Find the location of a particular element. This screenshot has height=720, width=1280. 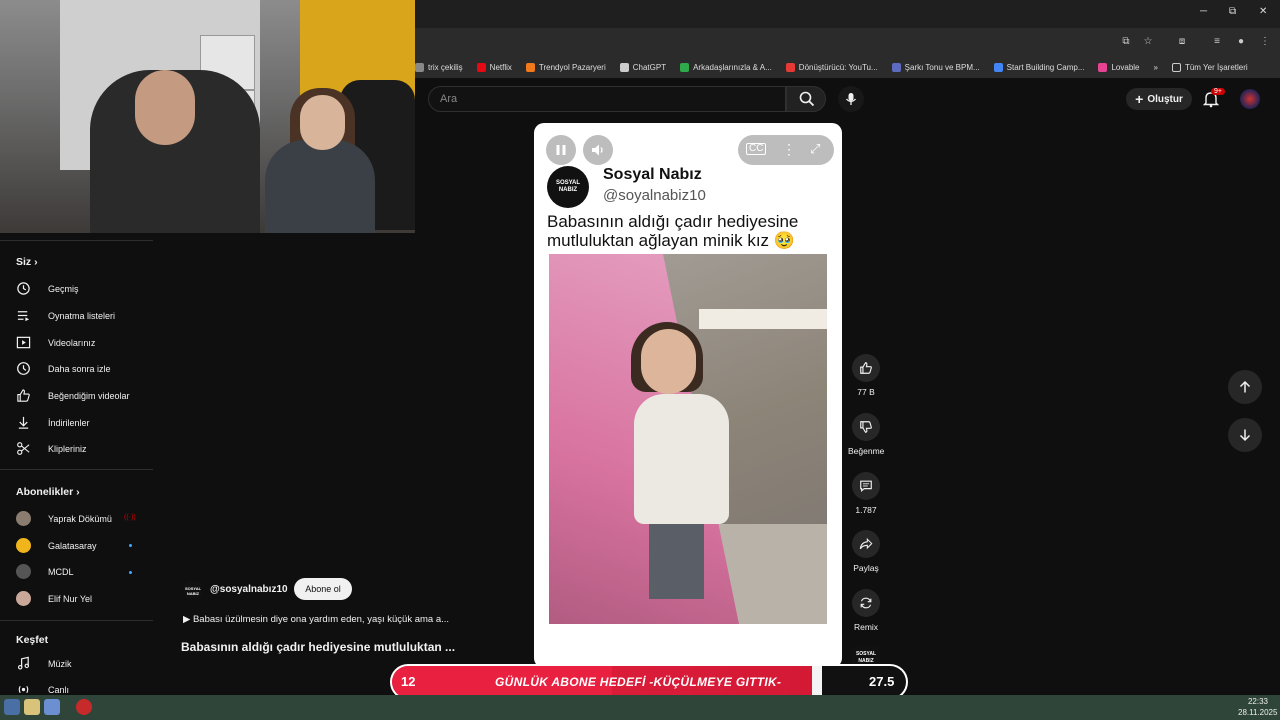

bookmark-item: ChatGPT is located at coordinates (642, 67).